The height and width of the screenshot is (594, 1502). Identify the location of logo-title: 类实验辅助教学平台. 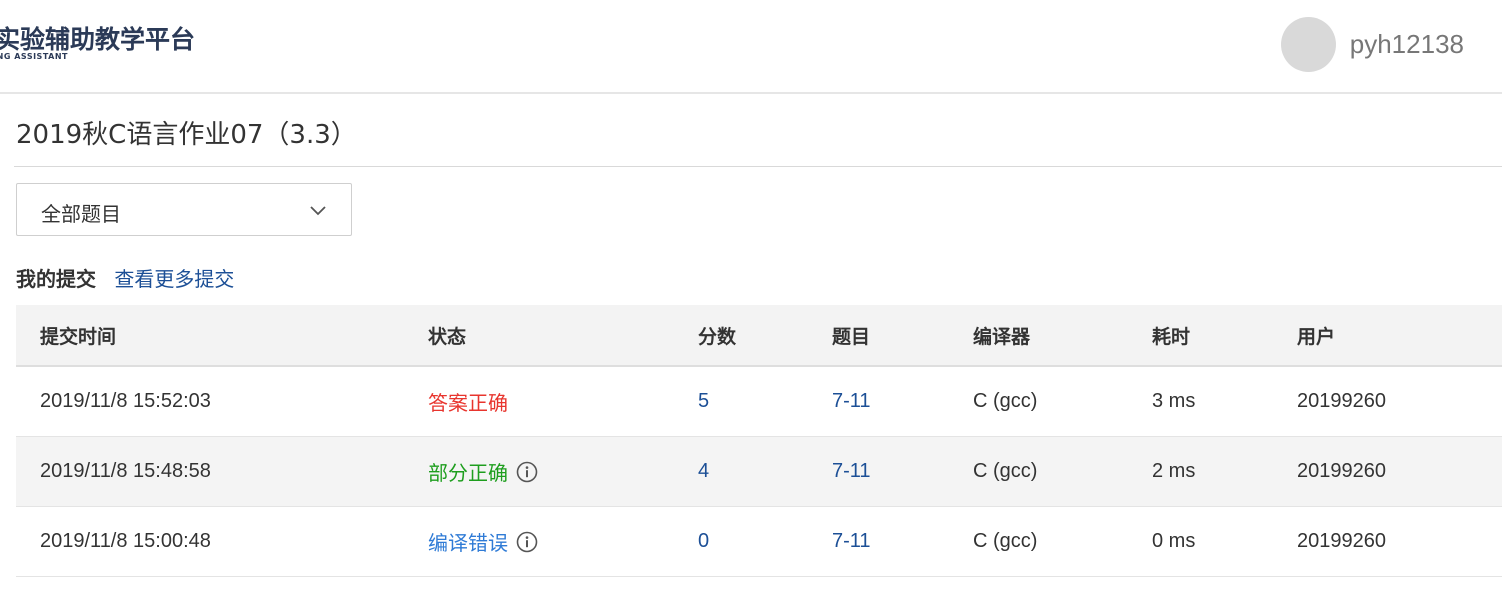
(98, 39).